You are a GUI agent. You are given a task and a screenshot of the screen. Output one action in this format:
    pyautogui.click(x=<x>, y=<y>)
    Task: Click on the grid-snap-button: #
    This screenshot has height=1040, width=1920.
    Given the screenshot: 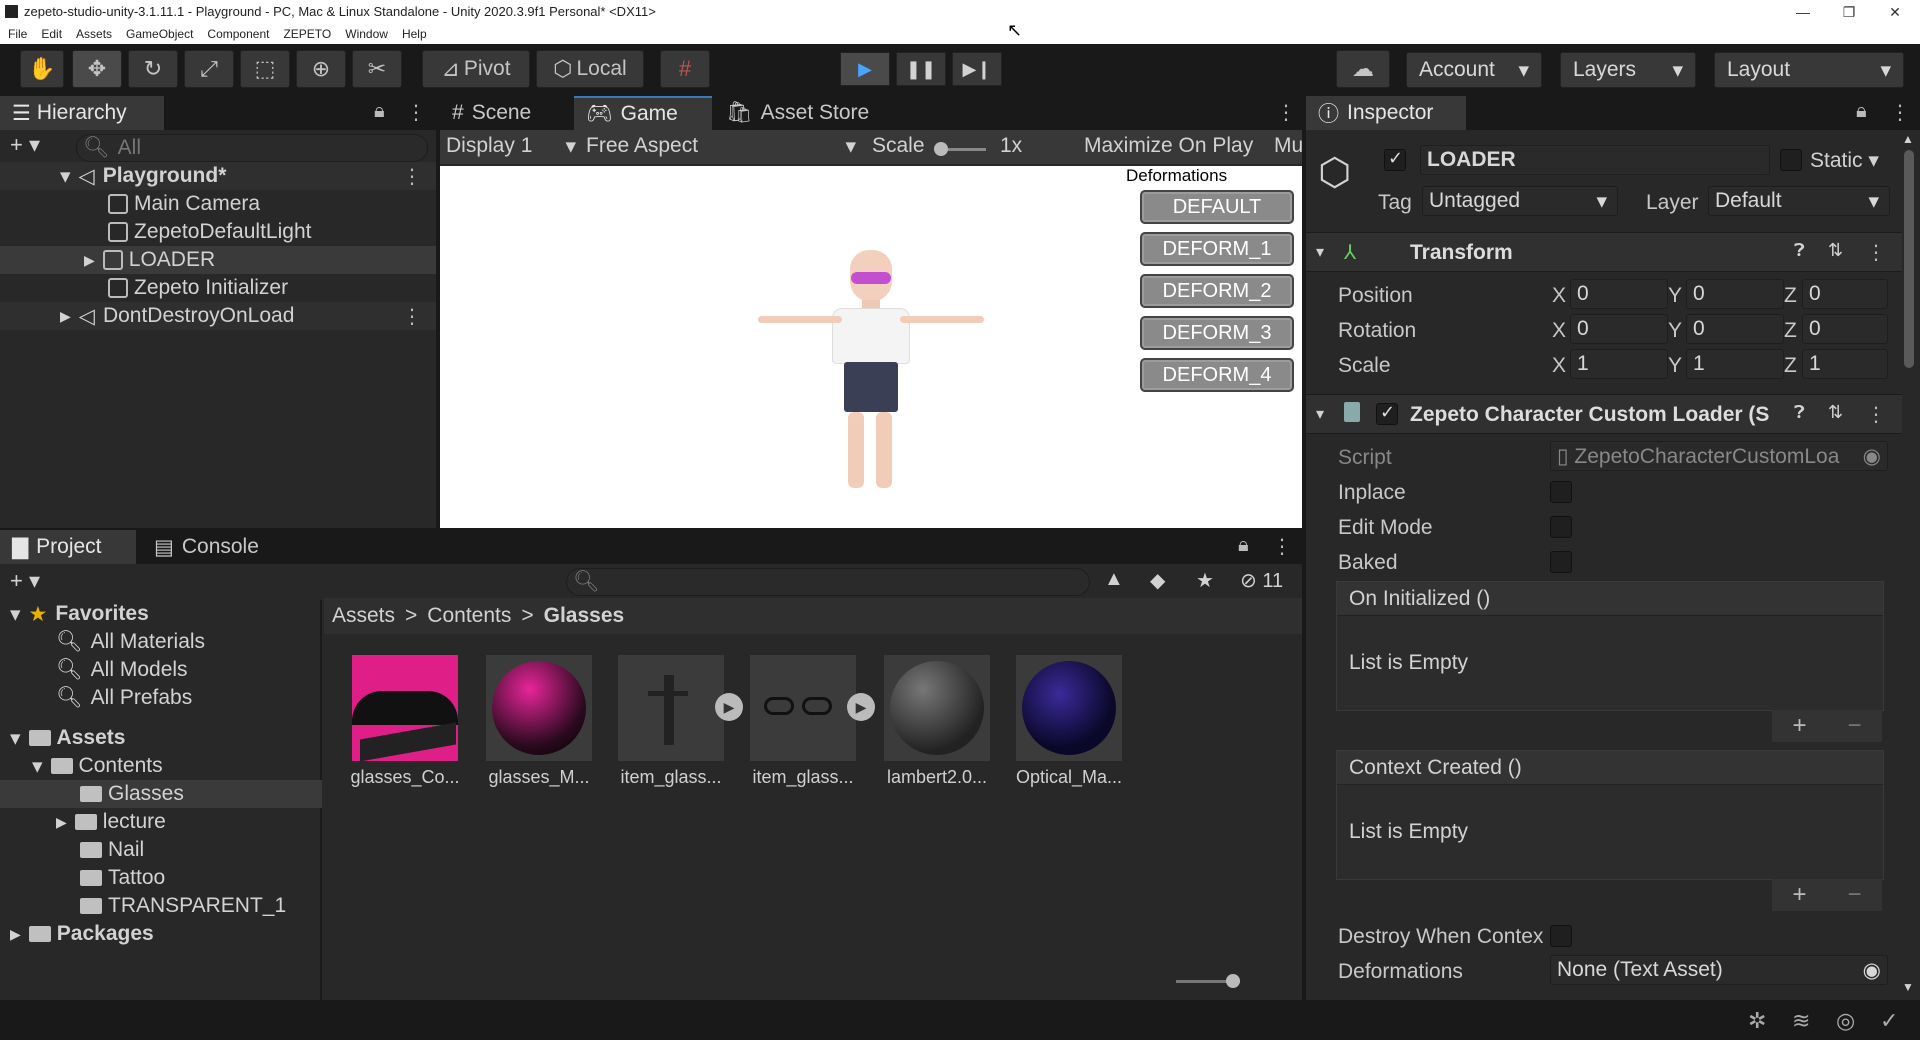 What is the action you would take?
    pyautogui.click(x=685, y=69)
    